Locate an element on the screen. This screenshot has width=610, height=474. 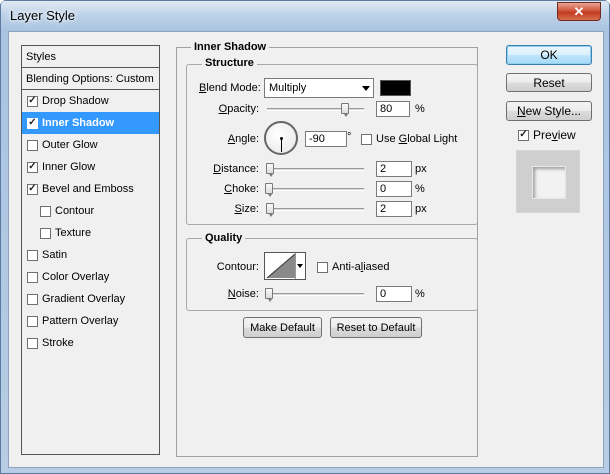
noise-label: Noise: is located at coordinates (243, 294).